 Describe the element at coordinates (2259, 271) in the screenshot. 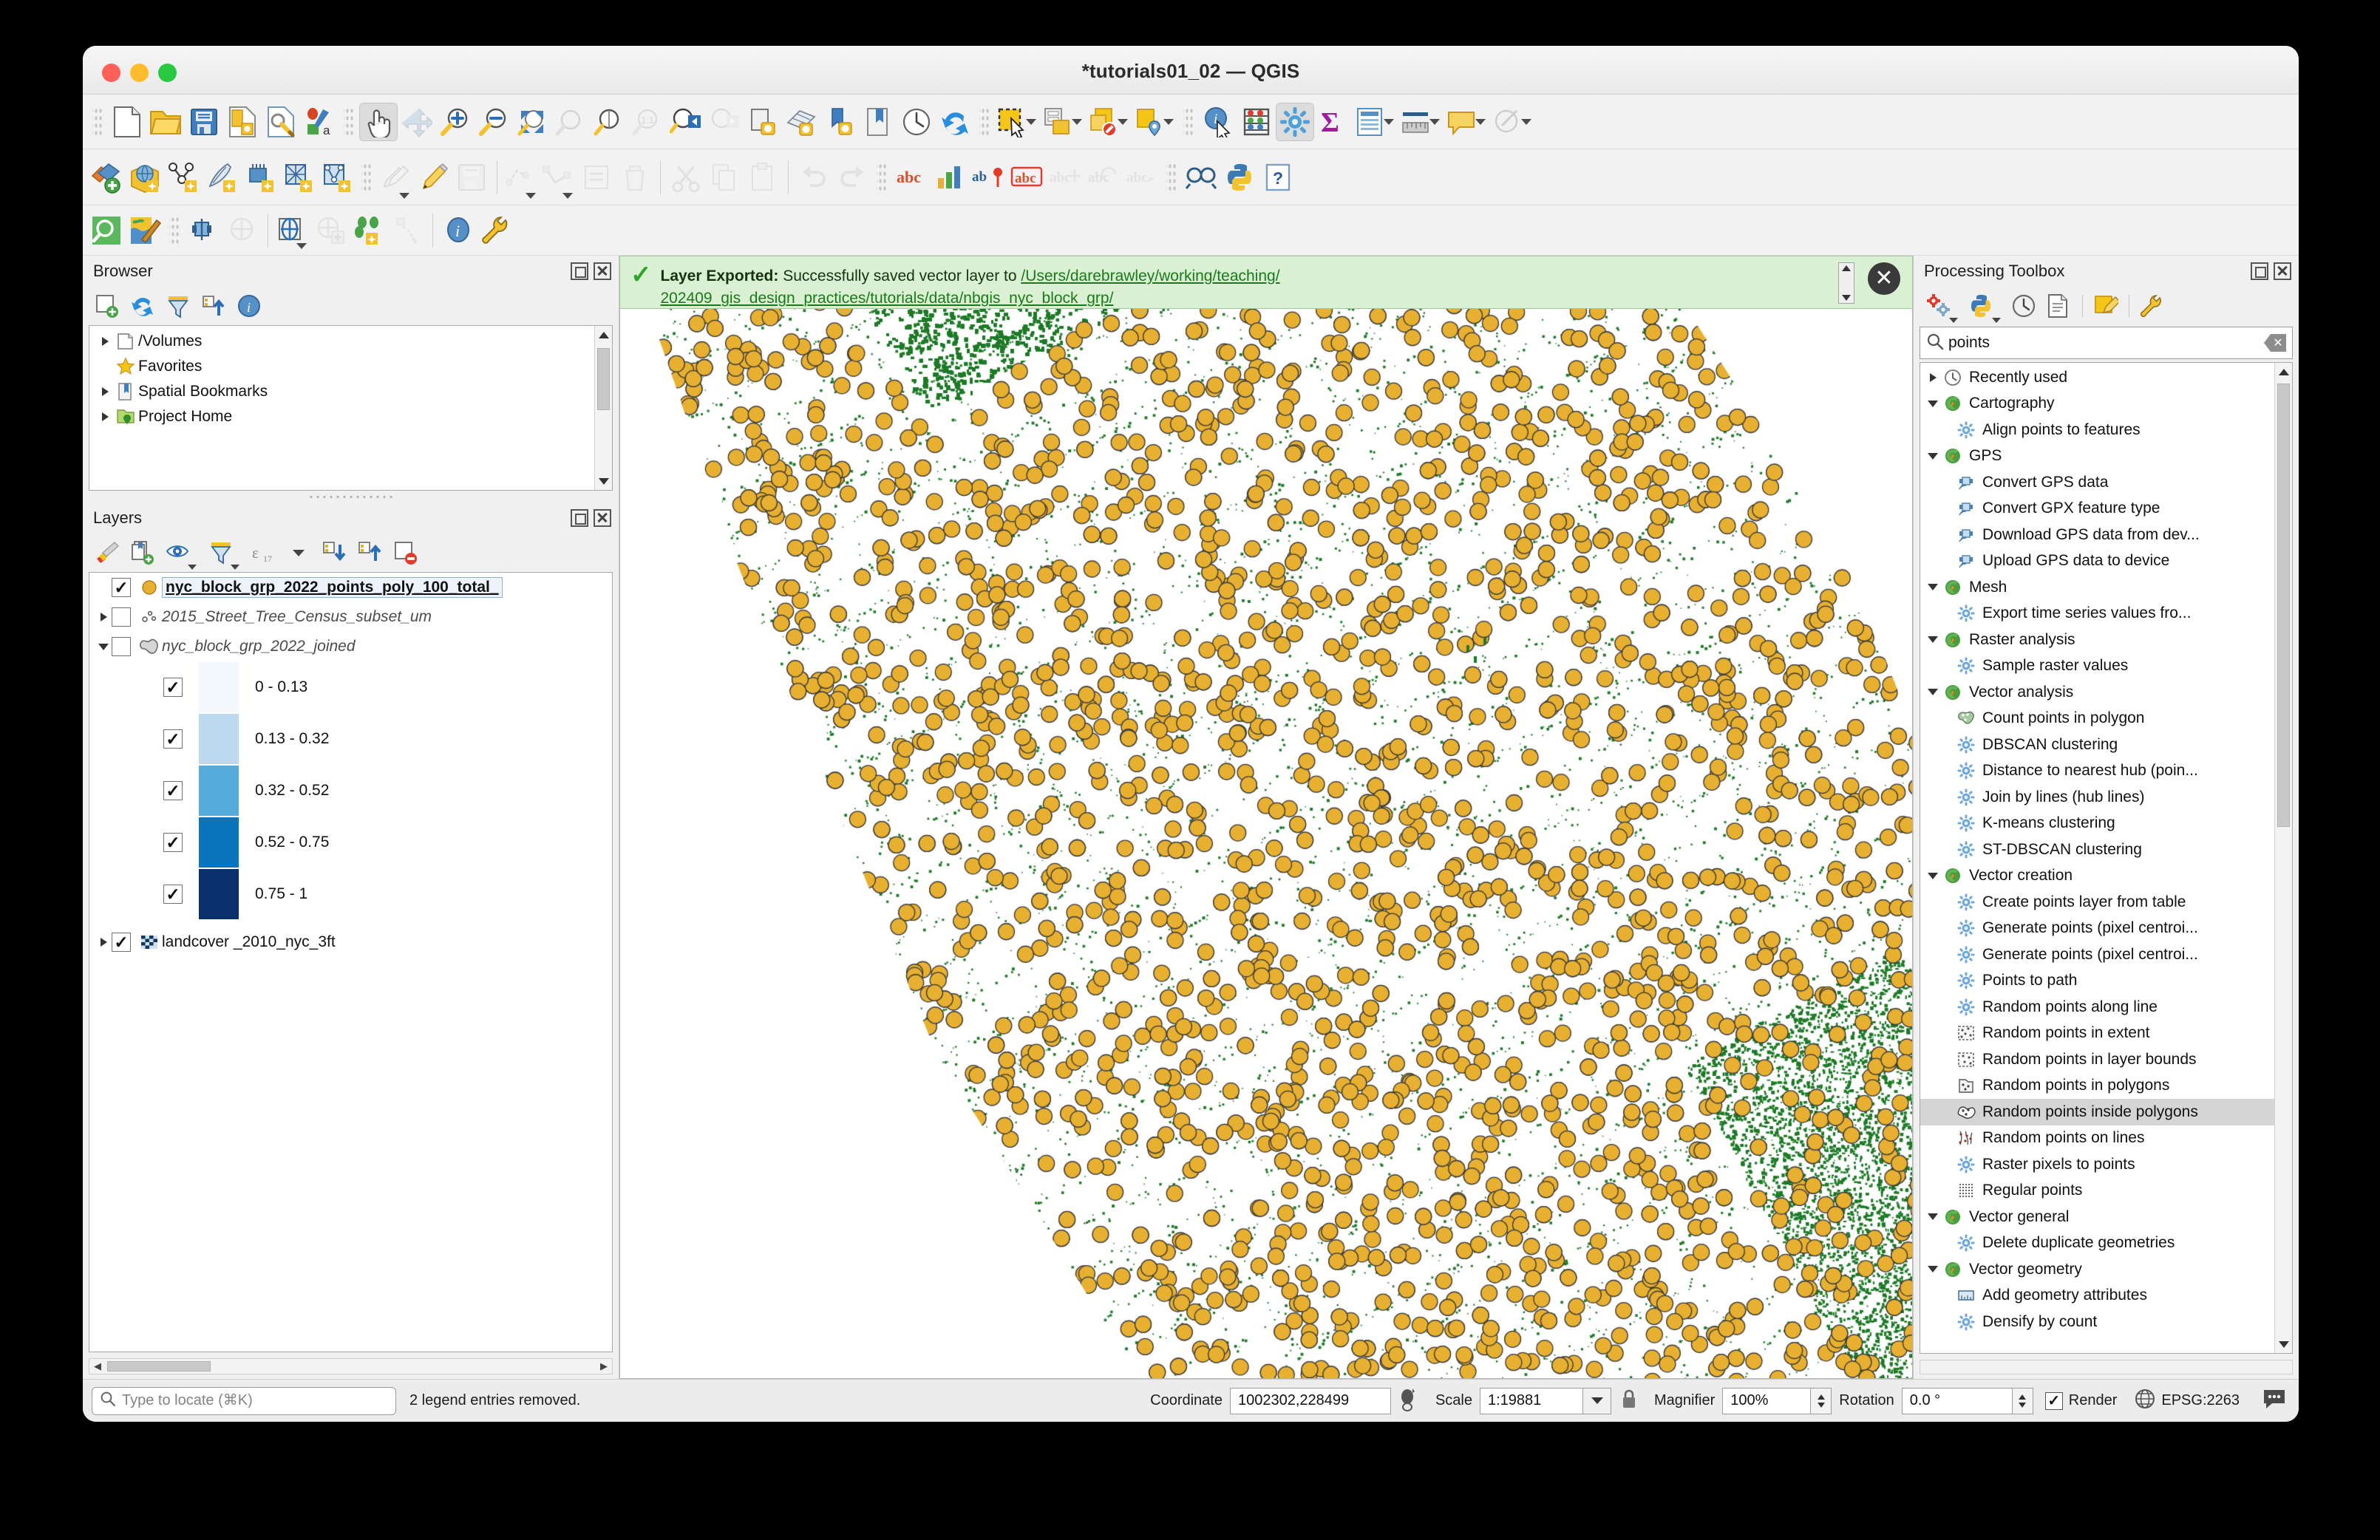

I see `processing-float-button` at that location.